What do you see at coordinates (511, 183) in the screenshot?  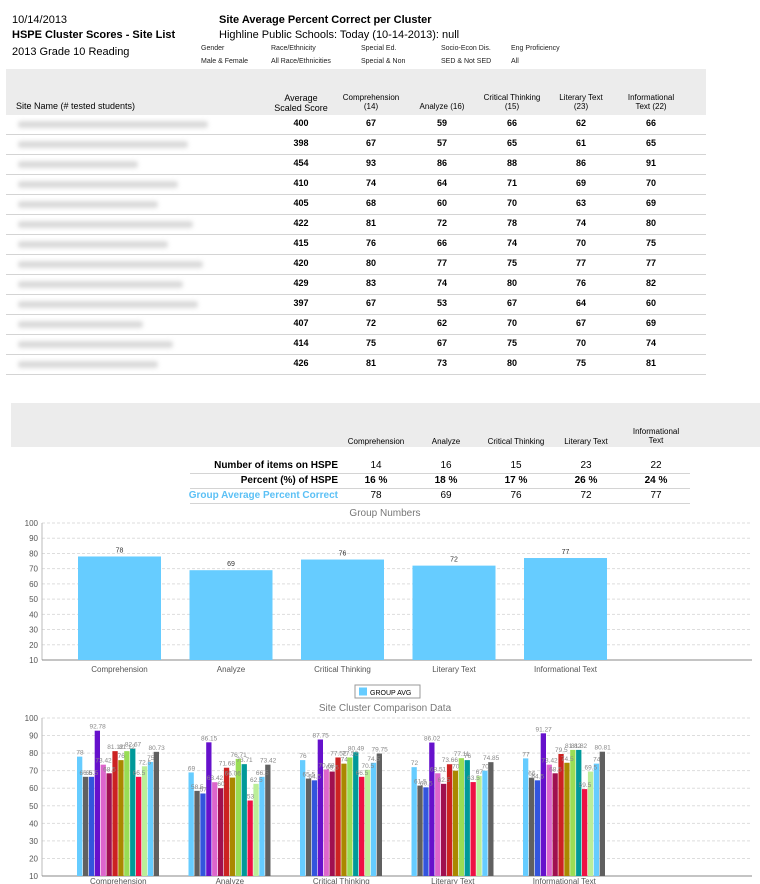 I see `cluster-score-cell: 71` at bounding box center [511, 183].